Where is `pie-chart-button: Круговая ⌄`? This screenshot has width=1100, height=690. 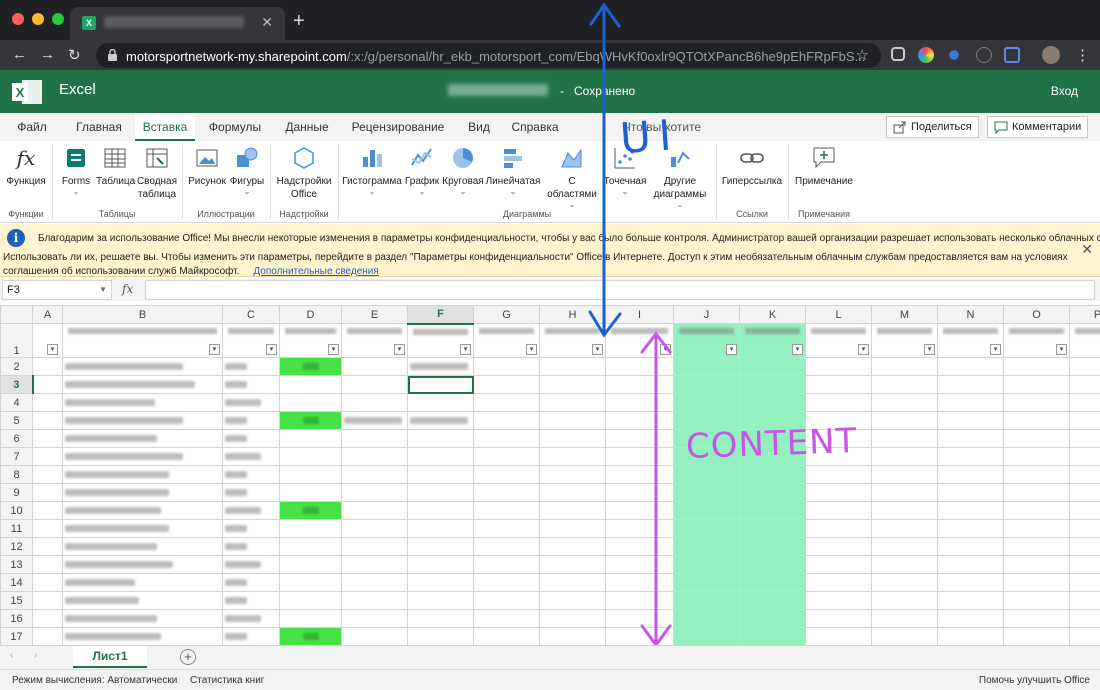
pie-chart-button: Круговая ⌄ is located at coordinates (463, 170).